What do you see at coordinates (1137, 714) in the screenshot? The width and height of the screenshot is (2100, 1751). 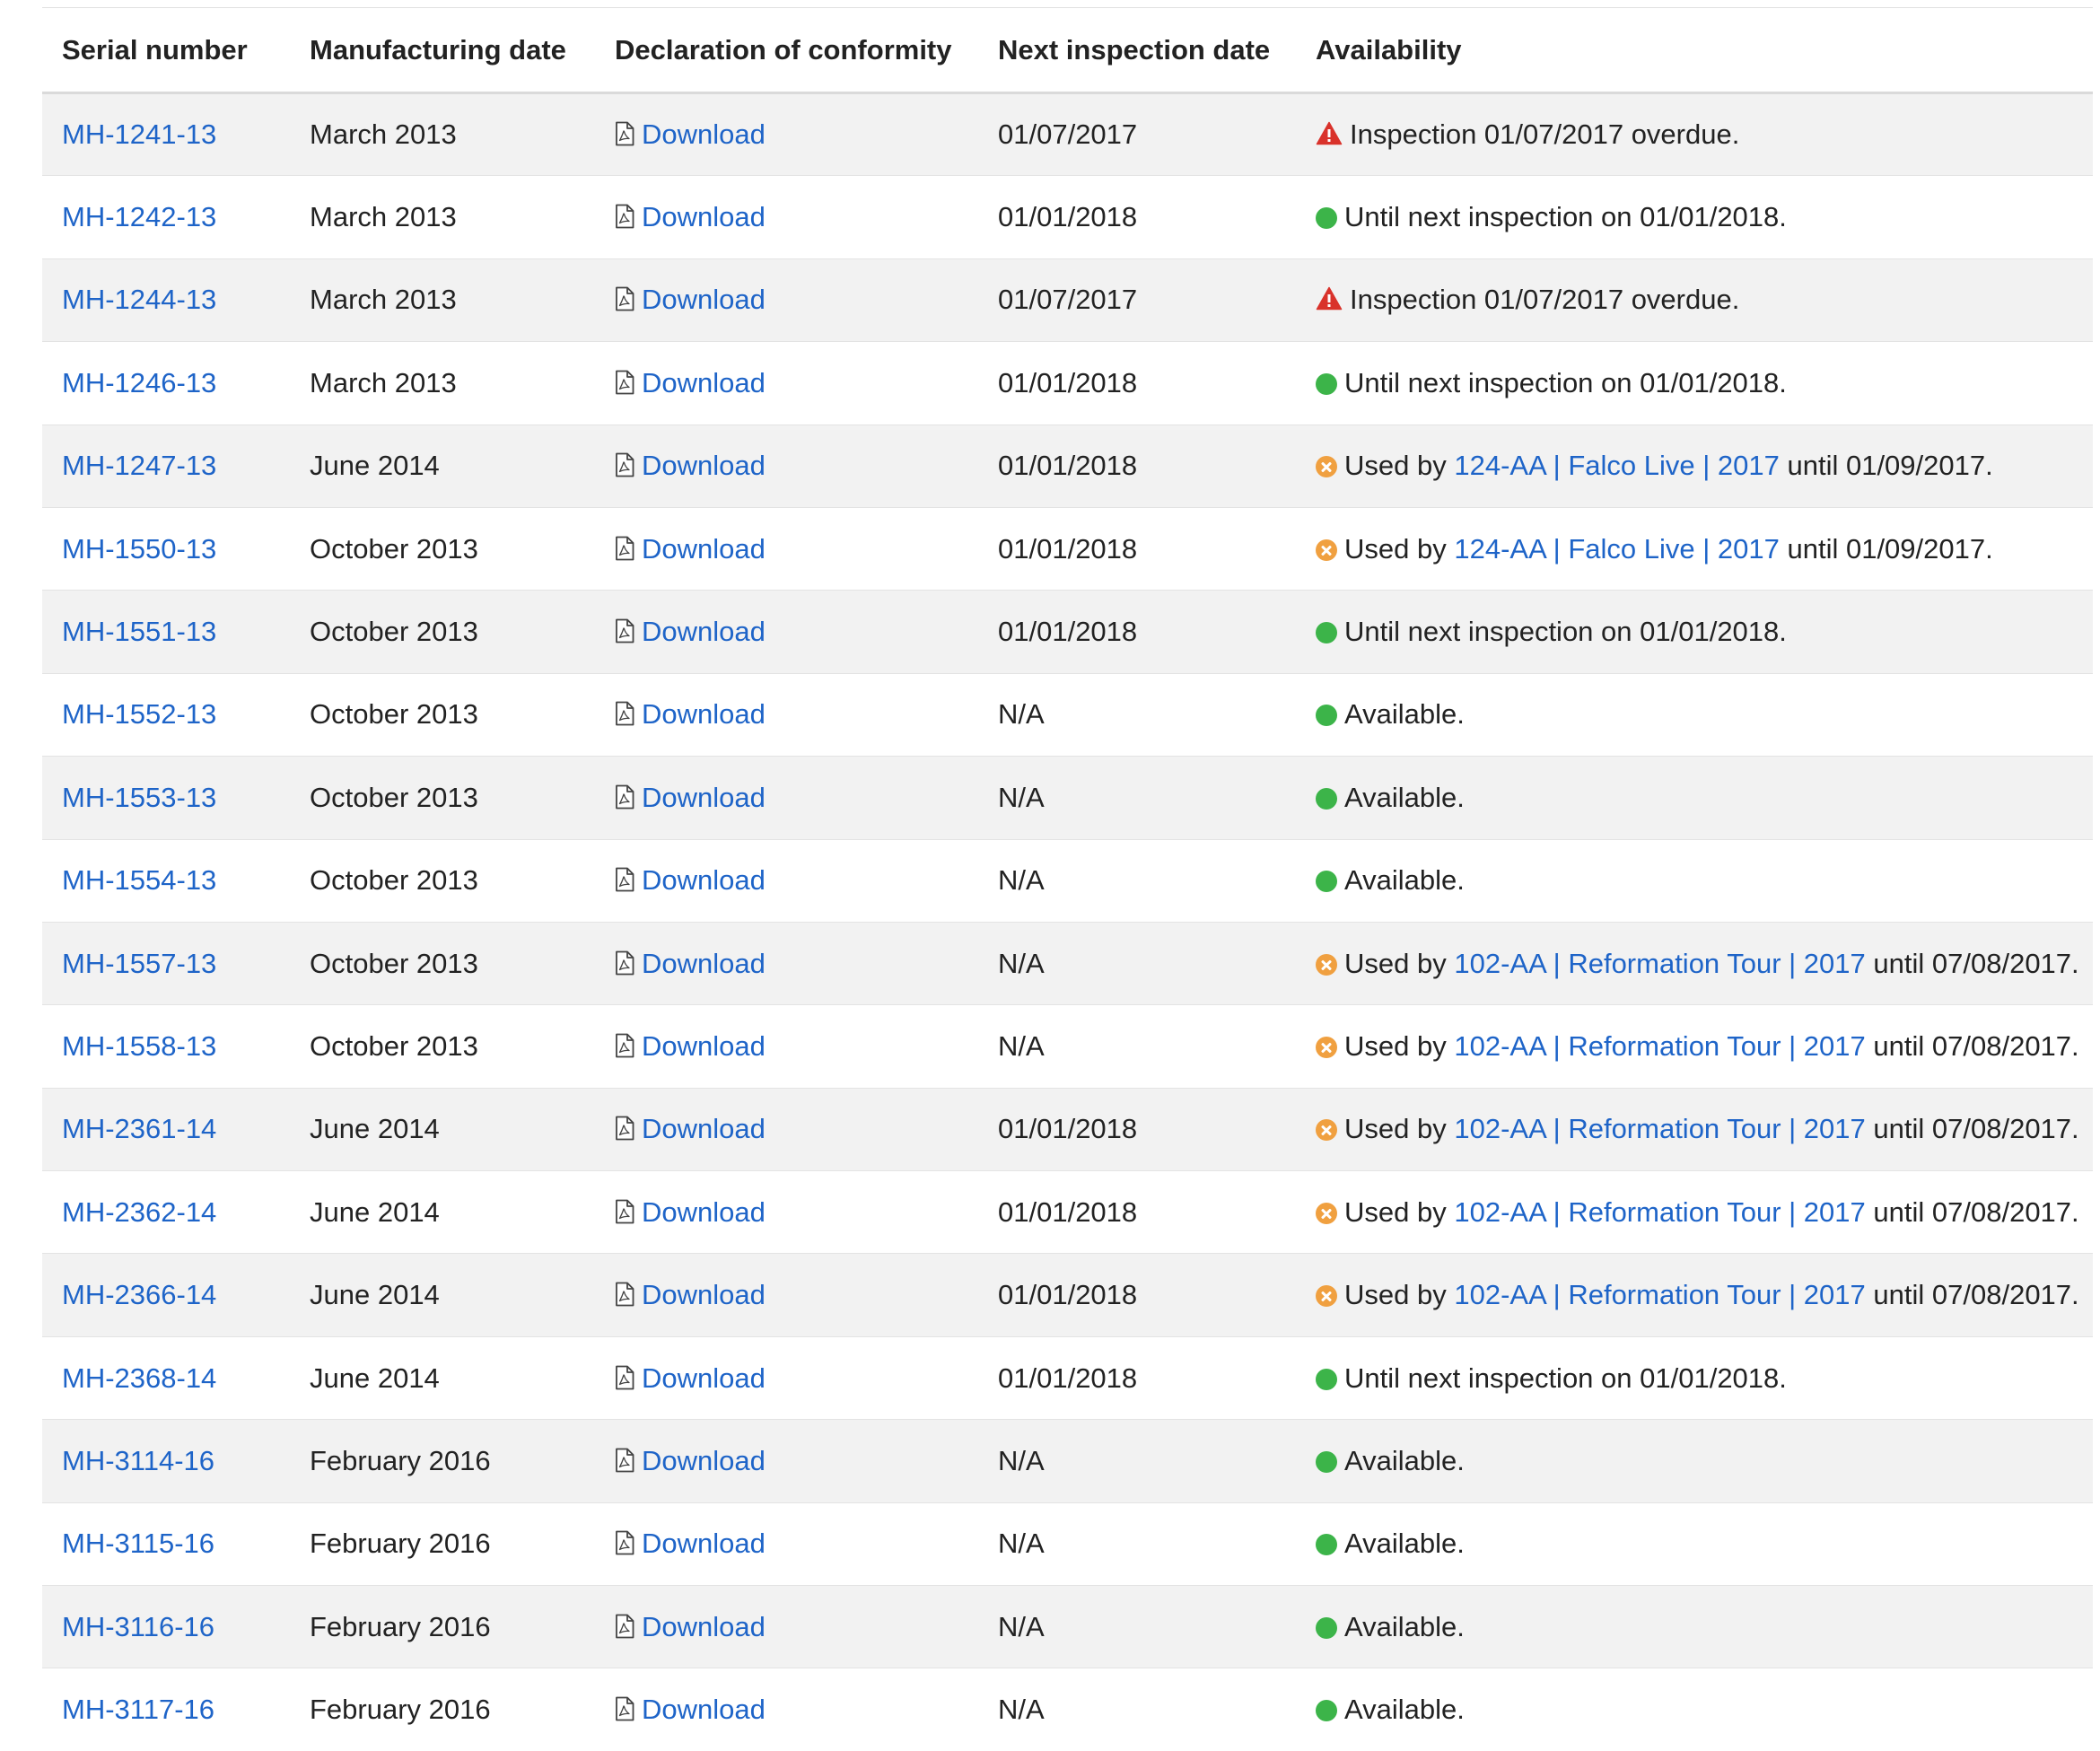 I see `cell-next-inspection-date: N/A` at bounding box center [1137, 714].